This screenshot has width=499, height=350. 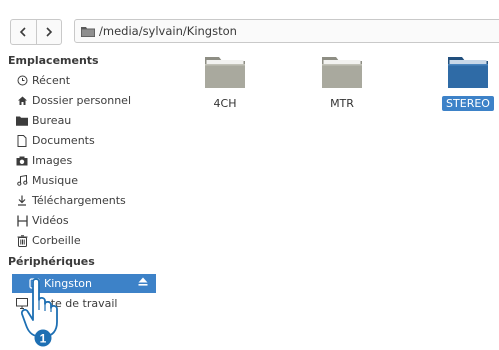 I want to click on sidebar-item-downloads: Téléchargements, so click(x=78, y=200).